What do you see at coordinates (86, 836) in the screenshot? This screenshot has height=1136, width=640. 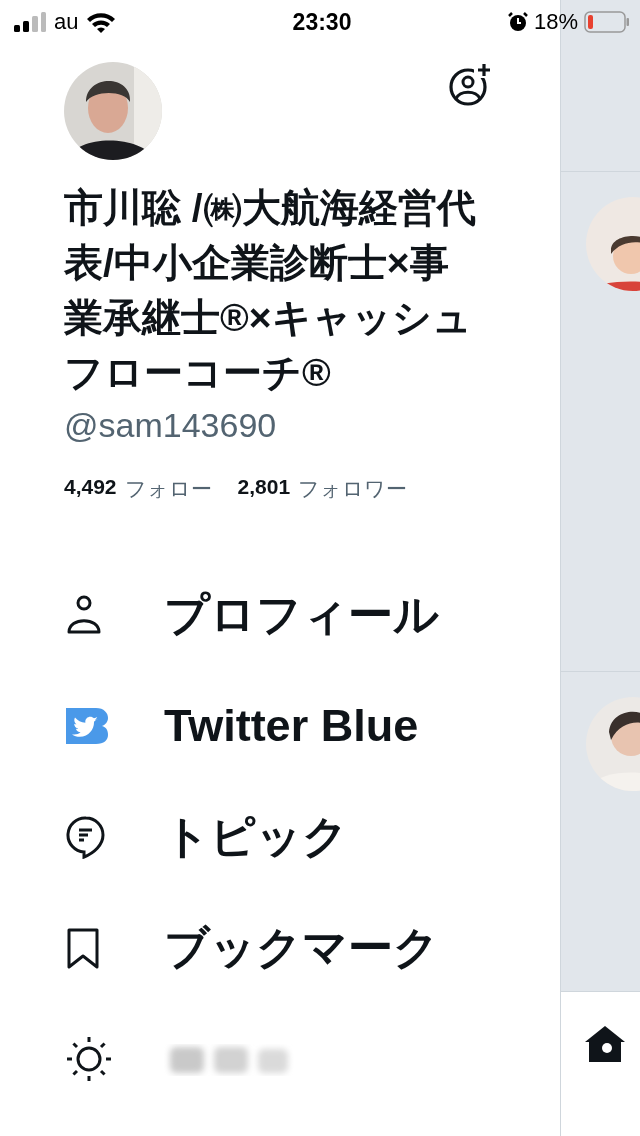 I see `speech-bubble-icon` at bounding box center [86, 836].